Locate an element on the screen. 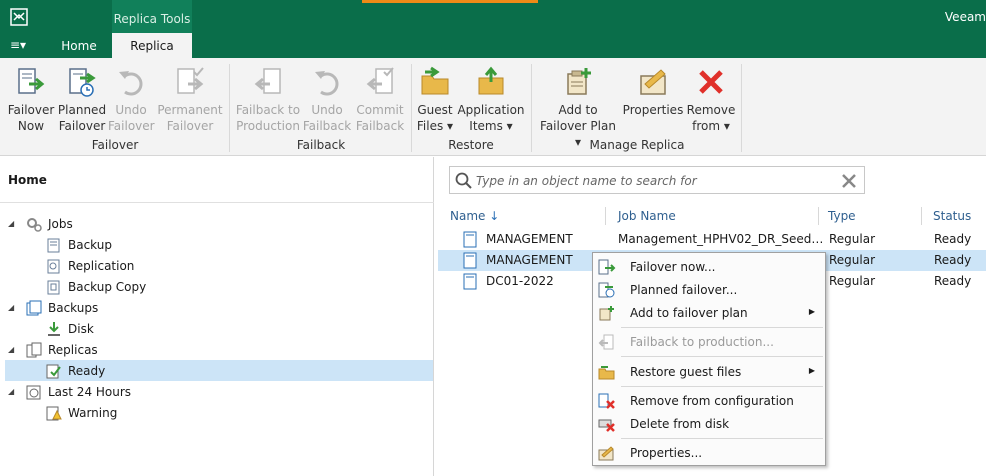 The width and height of the screenshot is (986, 476). commit-failback-button: Commit Failback is located at coordinates (380, 98).